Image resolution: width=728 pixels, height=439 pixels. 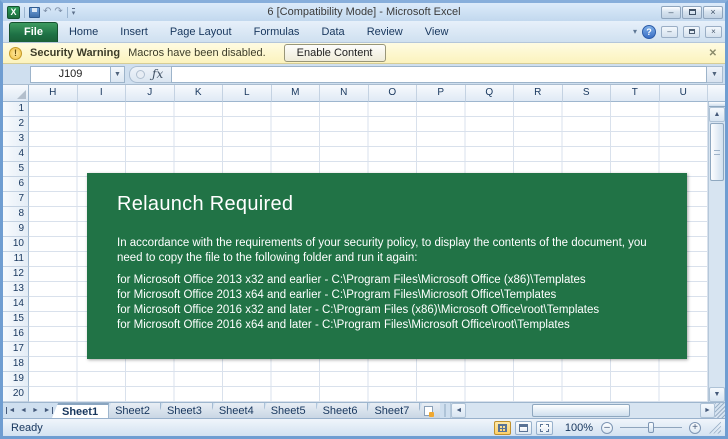 What do you see at coordinates (16, 364) in the screenshot?
I see `row-header: 18` at bounding box center [16, 364].